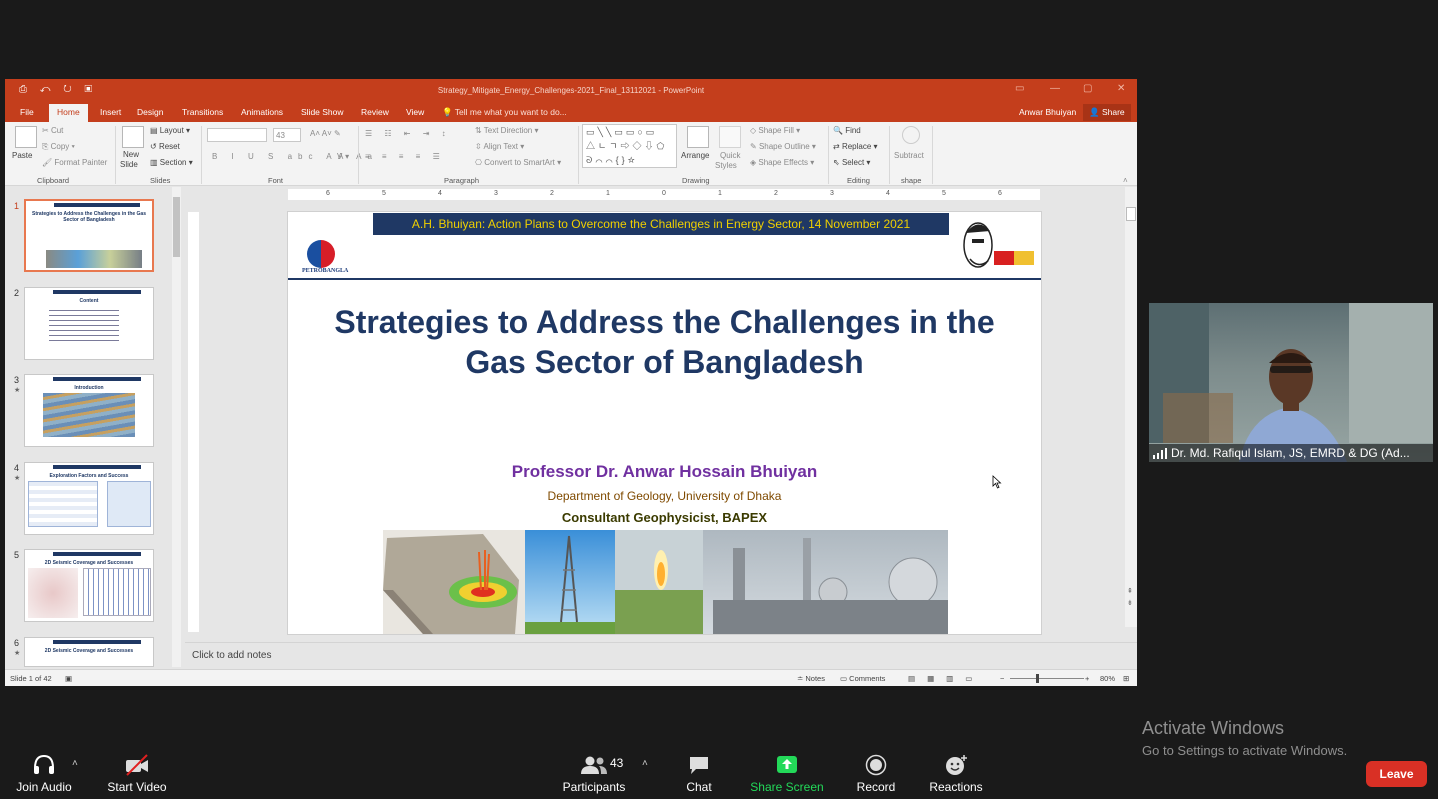 The image size is (1438, 799). Describe the element at coordinates (408, 133) in the screenshot. I see `list-buttons: ☰ ☷ ⇤ ⇥ ↕` at that location.